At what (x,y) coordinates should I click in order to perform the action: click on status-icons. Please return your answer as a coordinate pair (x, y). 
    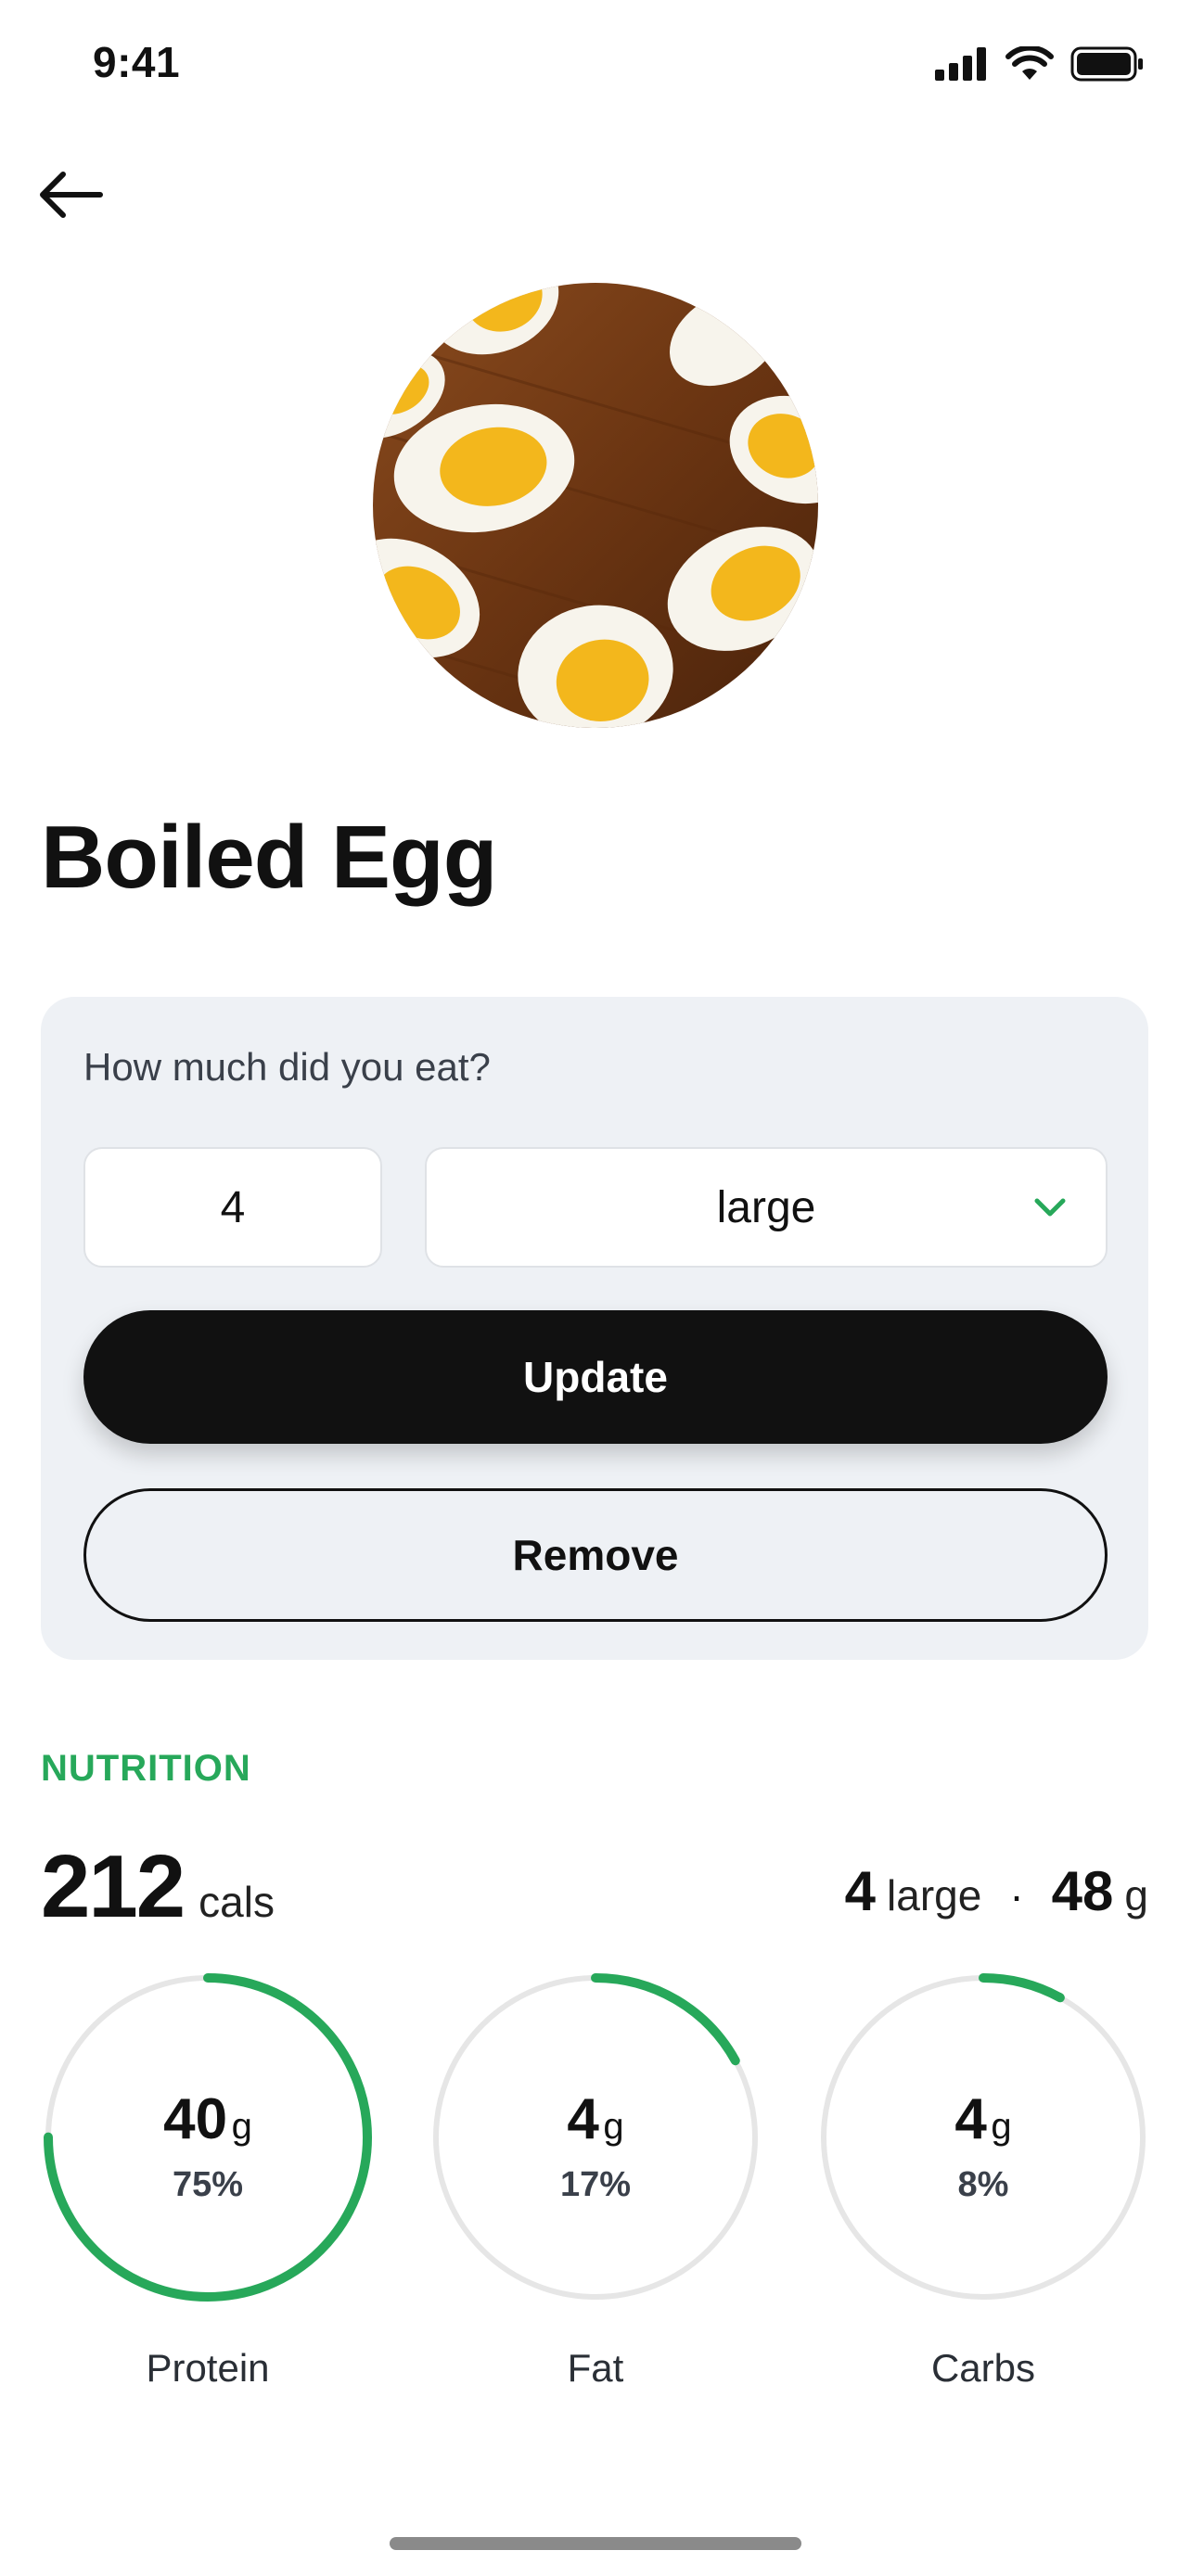
    Looking at the image, I should click on (1040, 64).